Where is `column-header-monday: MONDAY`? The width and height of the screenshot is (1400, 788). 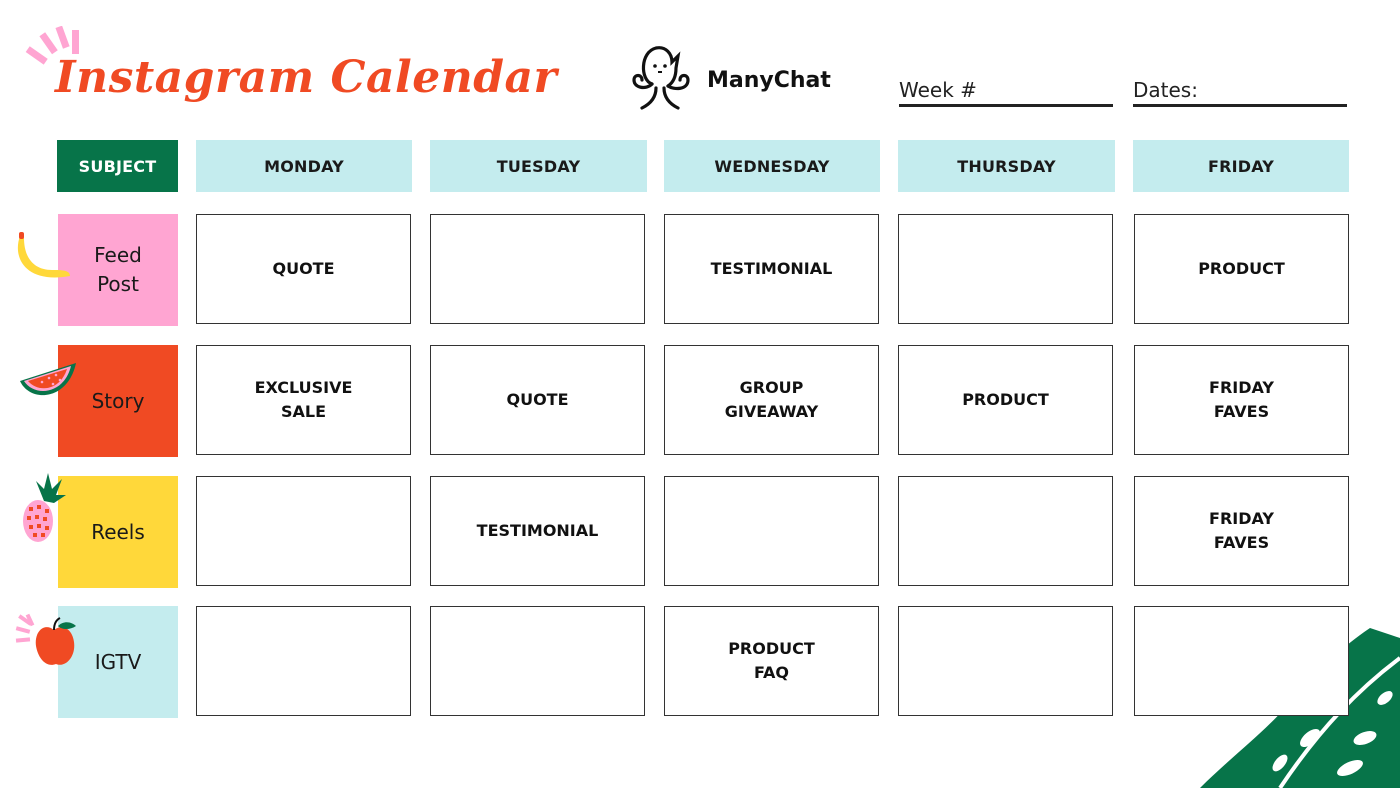 column-header-monday: MONDAY is located at coordinates (304, 166).